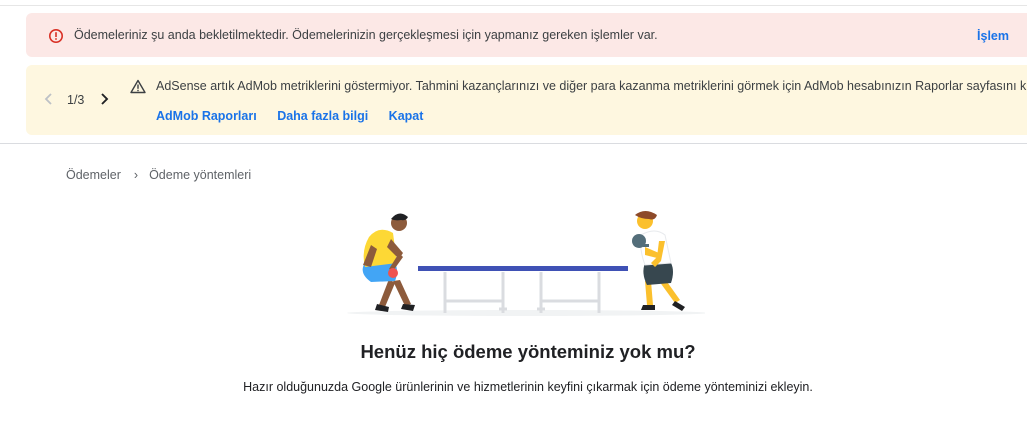  Describe the element at coordinates (200, 175) in the screenshot. I see `breadcrumb-payment-methods: Ödeme yöntemleri` at that location.